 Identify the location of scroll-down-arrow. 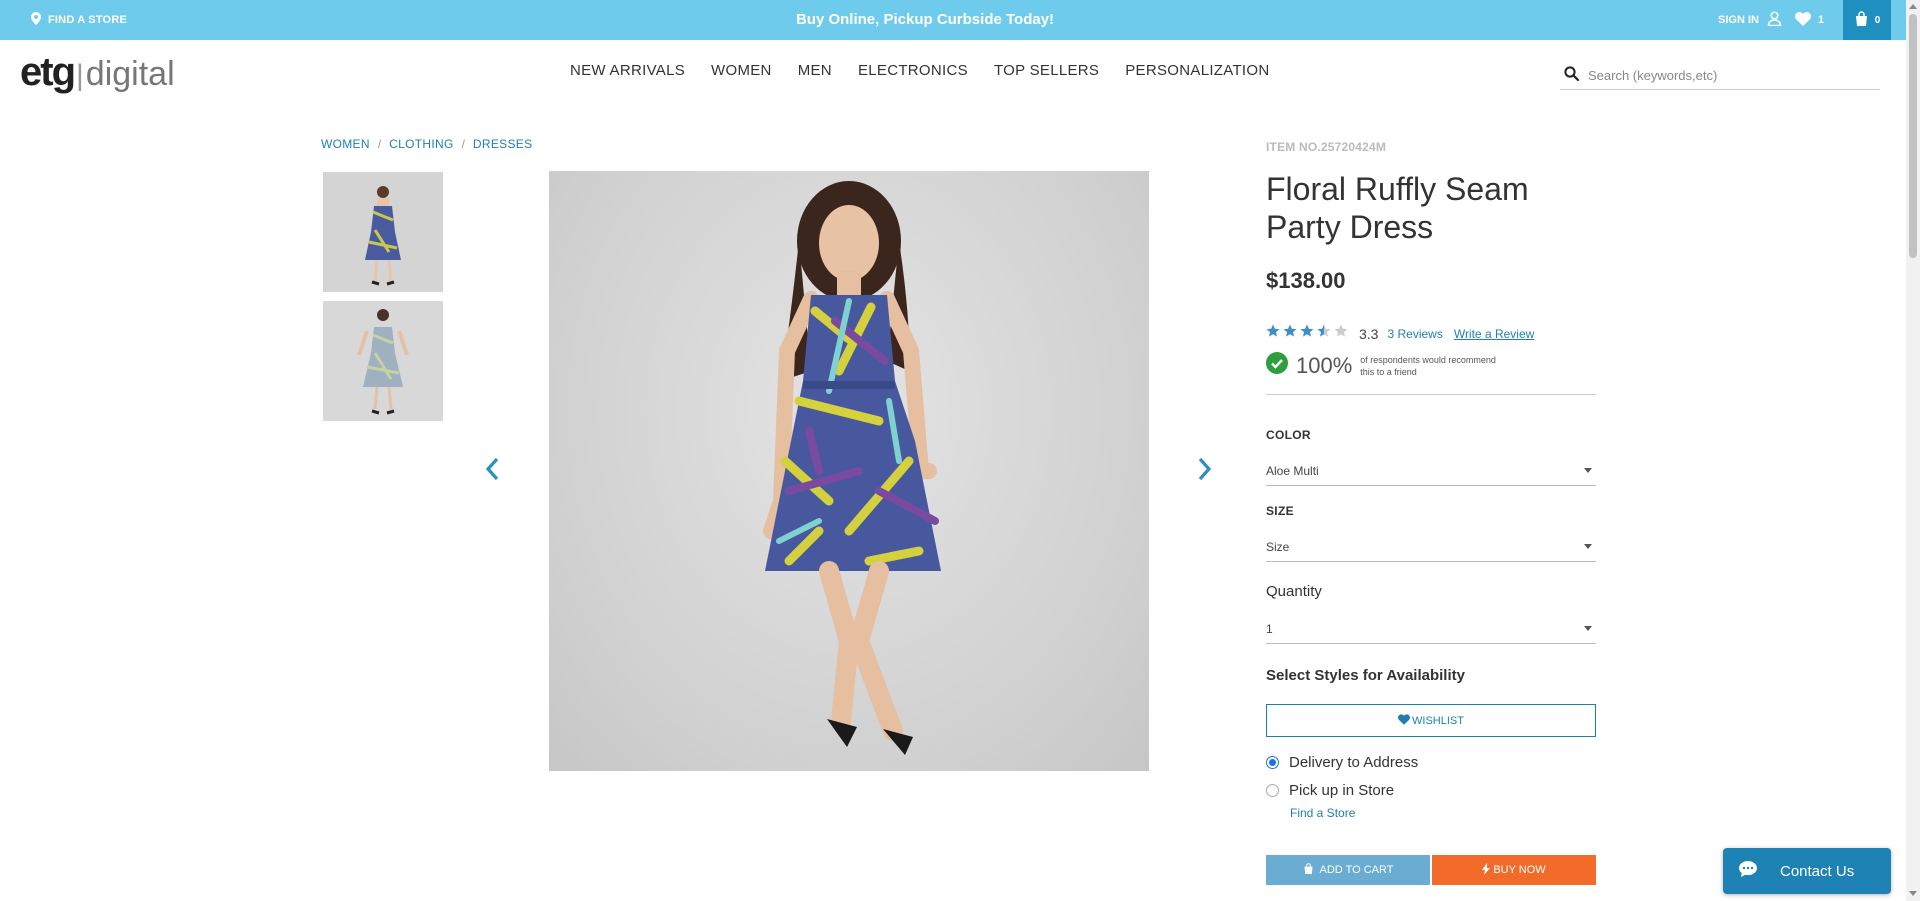
(1913, 893).